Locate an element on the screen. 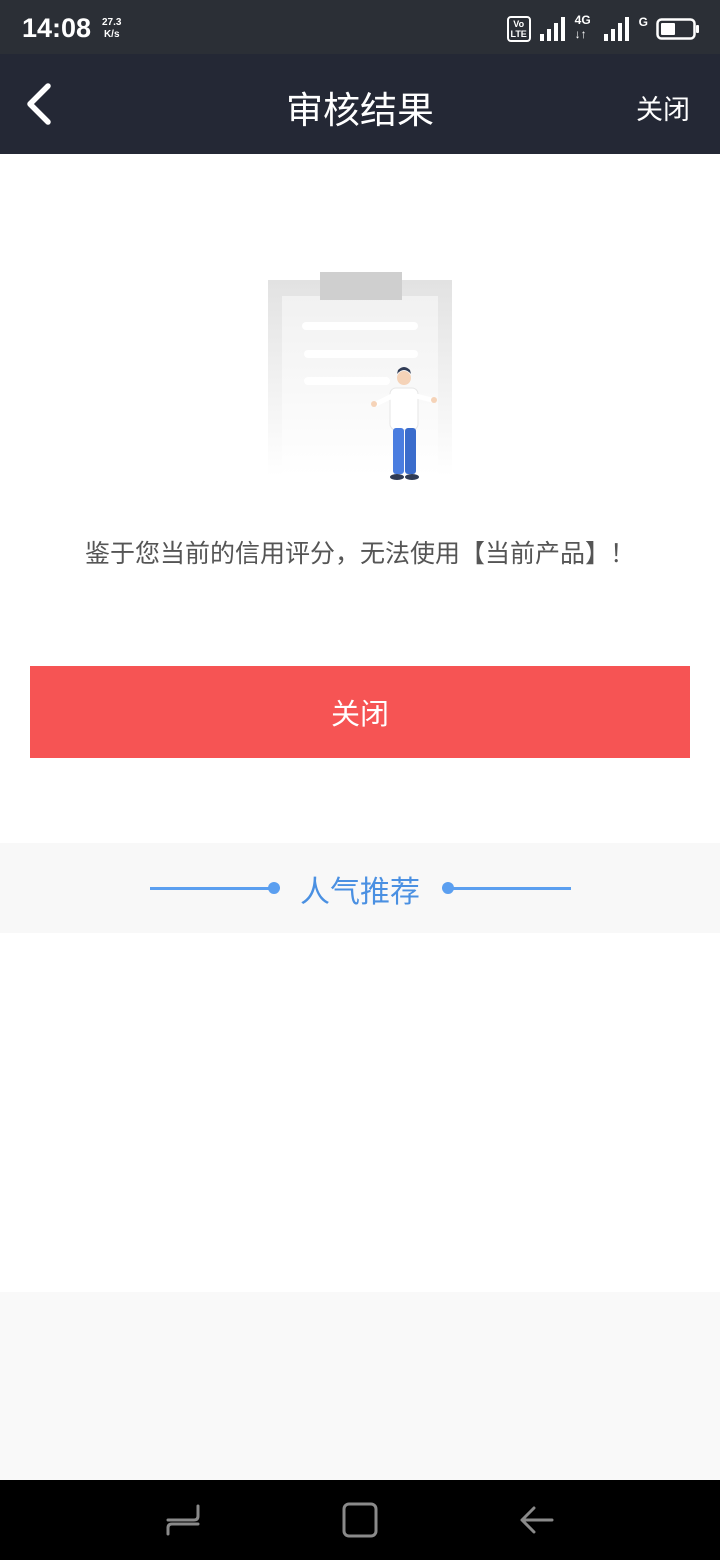 The width and height of the screenshot is (720, 1560). status-time: 14:08 is located at coordinates (57, 28).